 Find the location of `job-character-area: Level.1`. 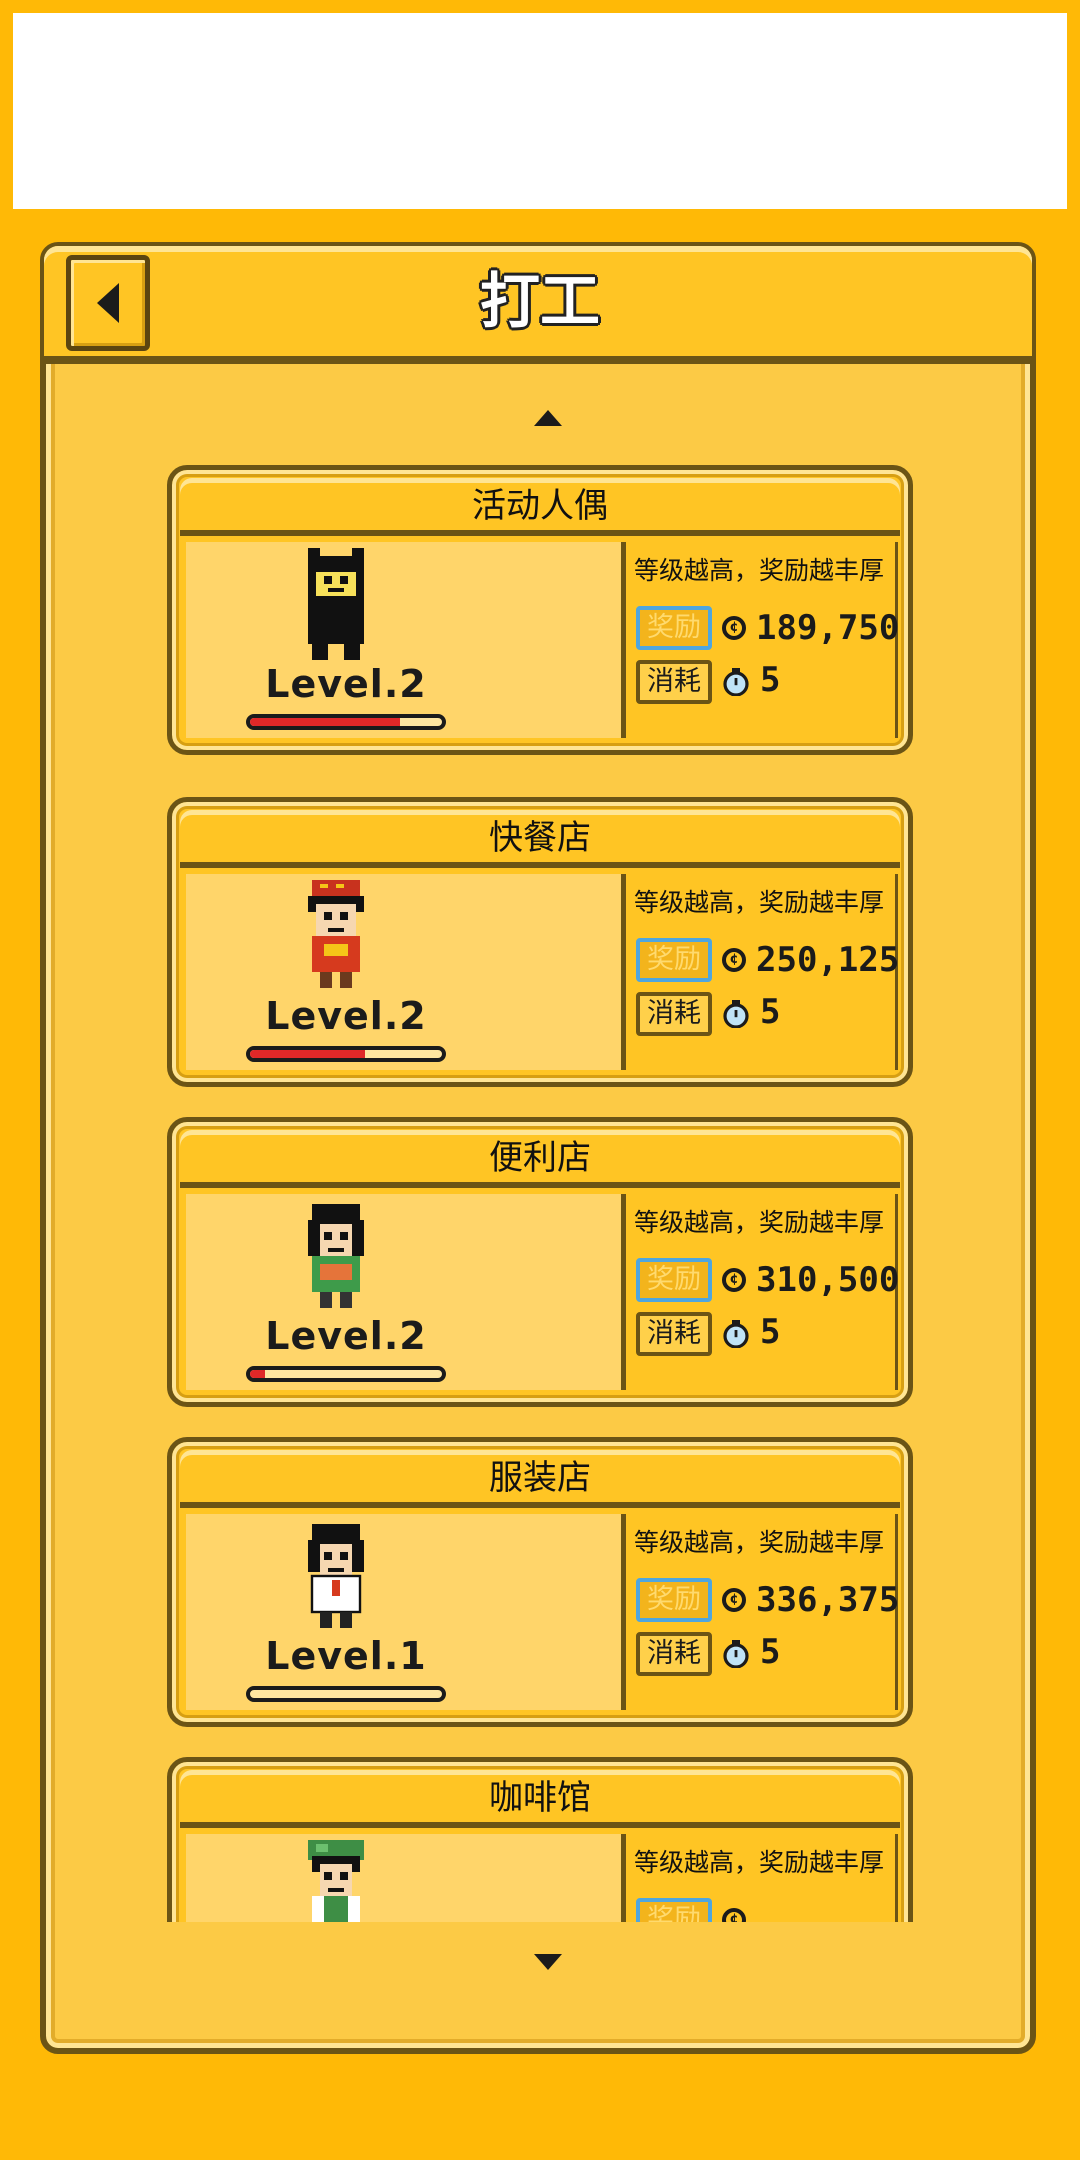

job-character-area: Level.1 is located at coordinates (406, 1612).